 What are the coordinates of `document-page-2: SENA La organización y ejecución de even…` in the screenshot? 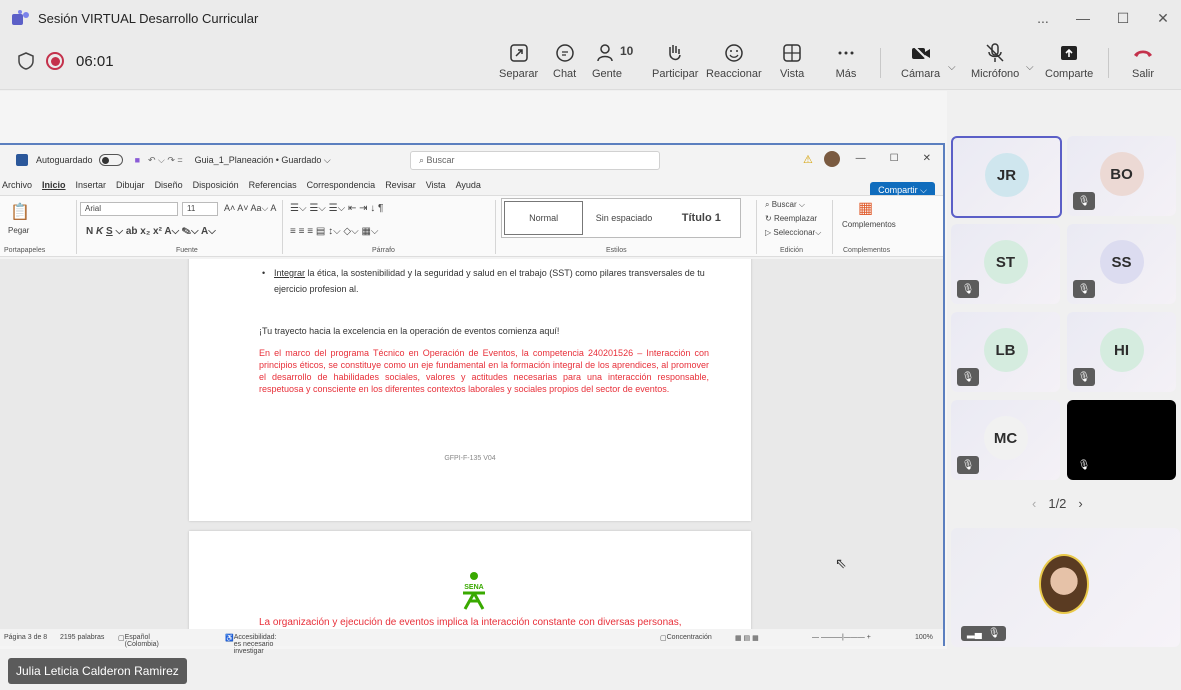 It's located at (470, 581).